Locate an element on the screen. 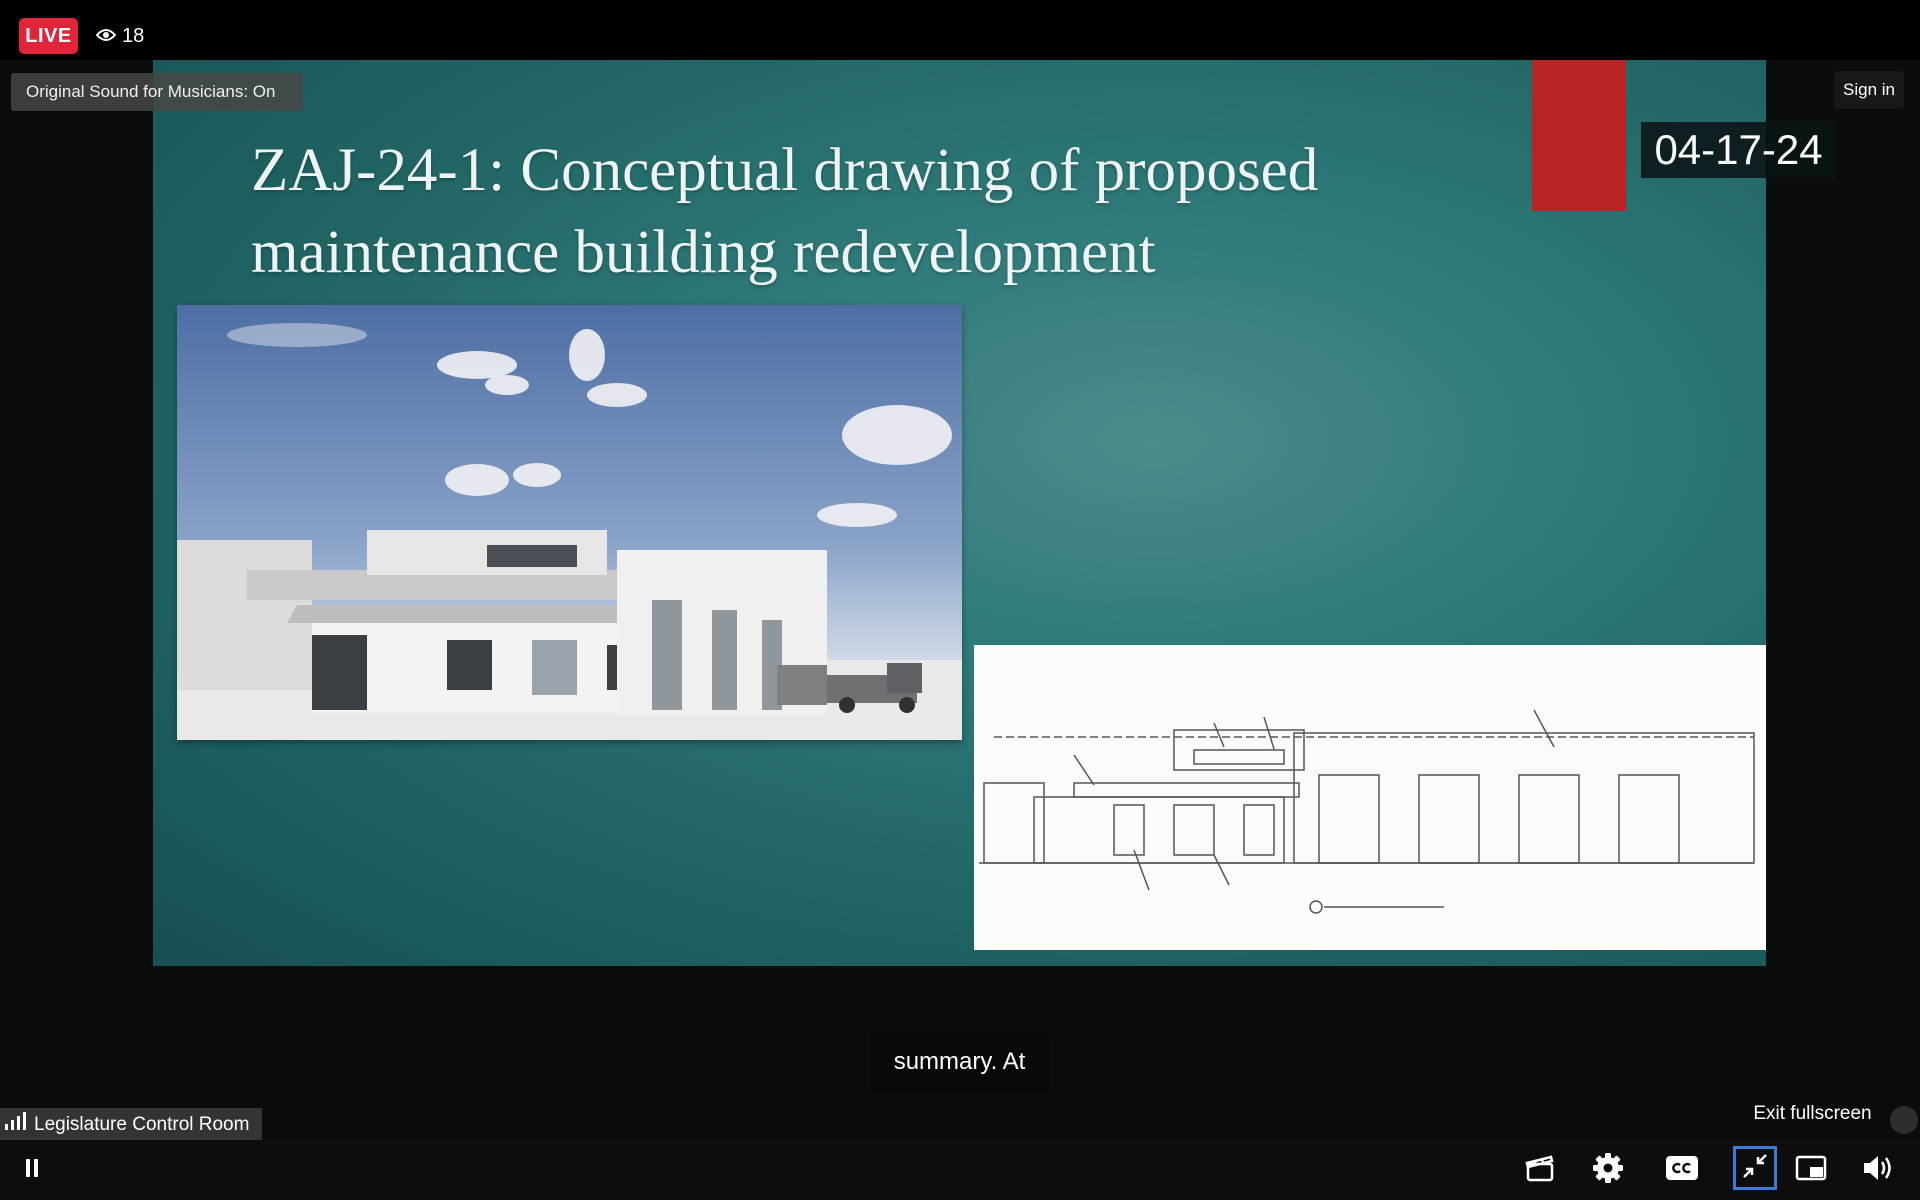  clapperboard-icon is located at coordinates (1540, 1170).